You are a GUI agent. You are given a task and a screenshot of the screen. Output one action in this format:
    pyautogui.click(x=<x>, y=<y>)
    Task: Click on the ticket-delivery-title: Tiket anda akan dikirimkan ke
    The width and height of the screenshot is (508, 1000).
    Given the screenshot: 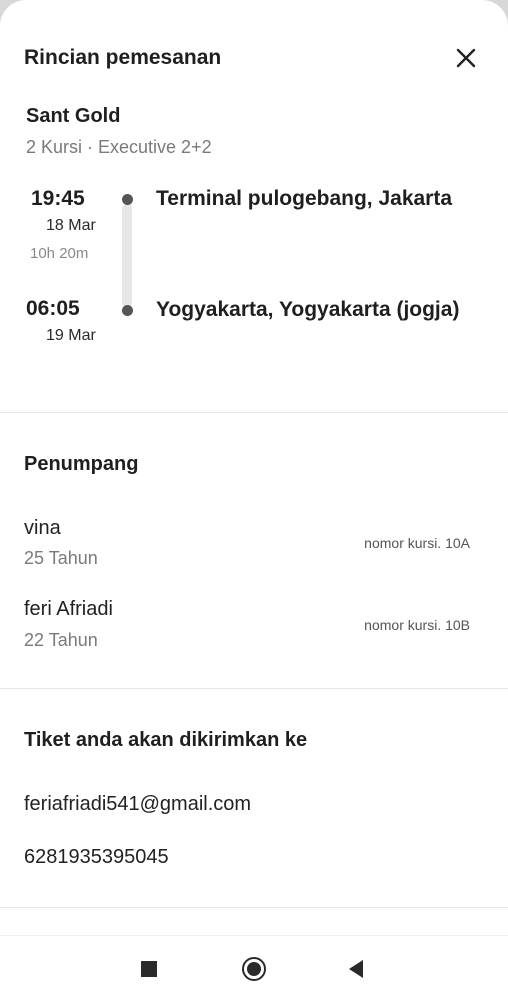 What is the action you would take?
    pyautogui.click(x=166, y=740)
    